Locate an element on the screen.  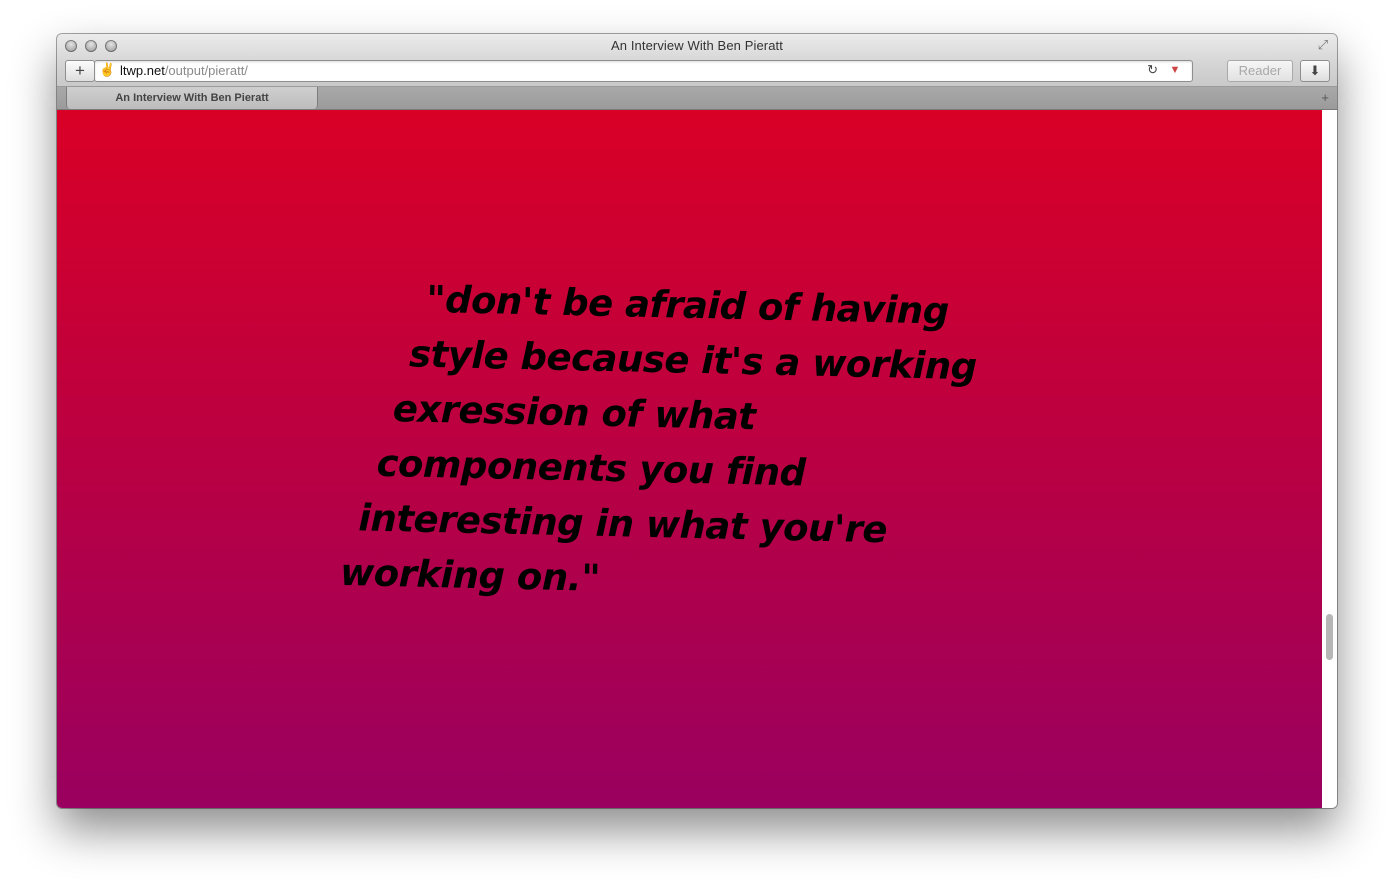
reader-button: Reader is located at coordinates (1260, 71).